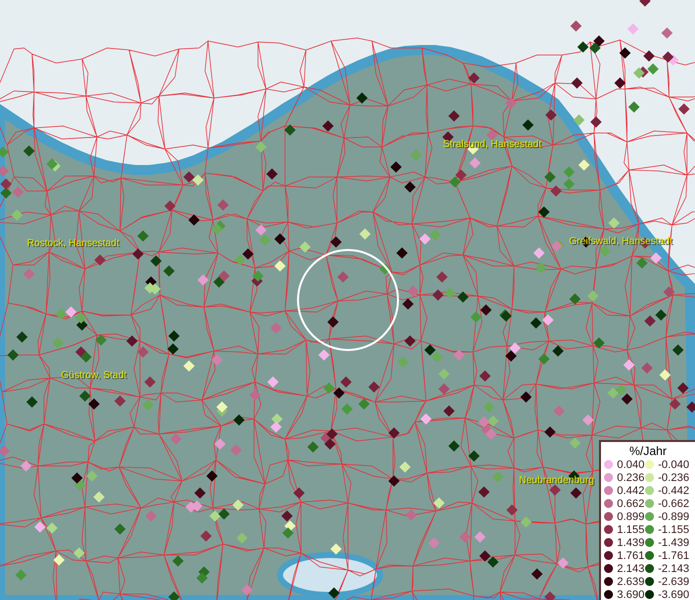 Image resolution: width=695 pixels, height=600 pixels. What do you see at coordinates (631, 478) in the screenshot?
I see `legend-value: 0.236` at bounding box center [631, 478].